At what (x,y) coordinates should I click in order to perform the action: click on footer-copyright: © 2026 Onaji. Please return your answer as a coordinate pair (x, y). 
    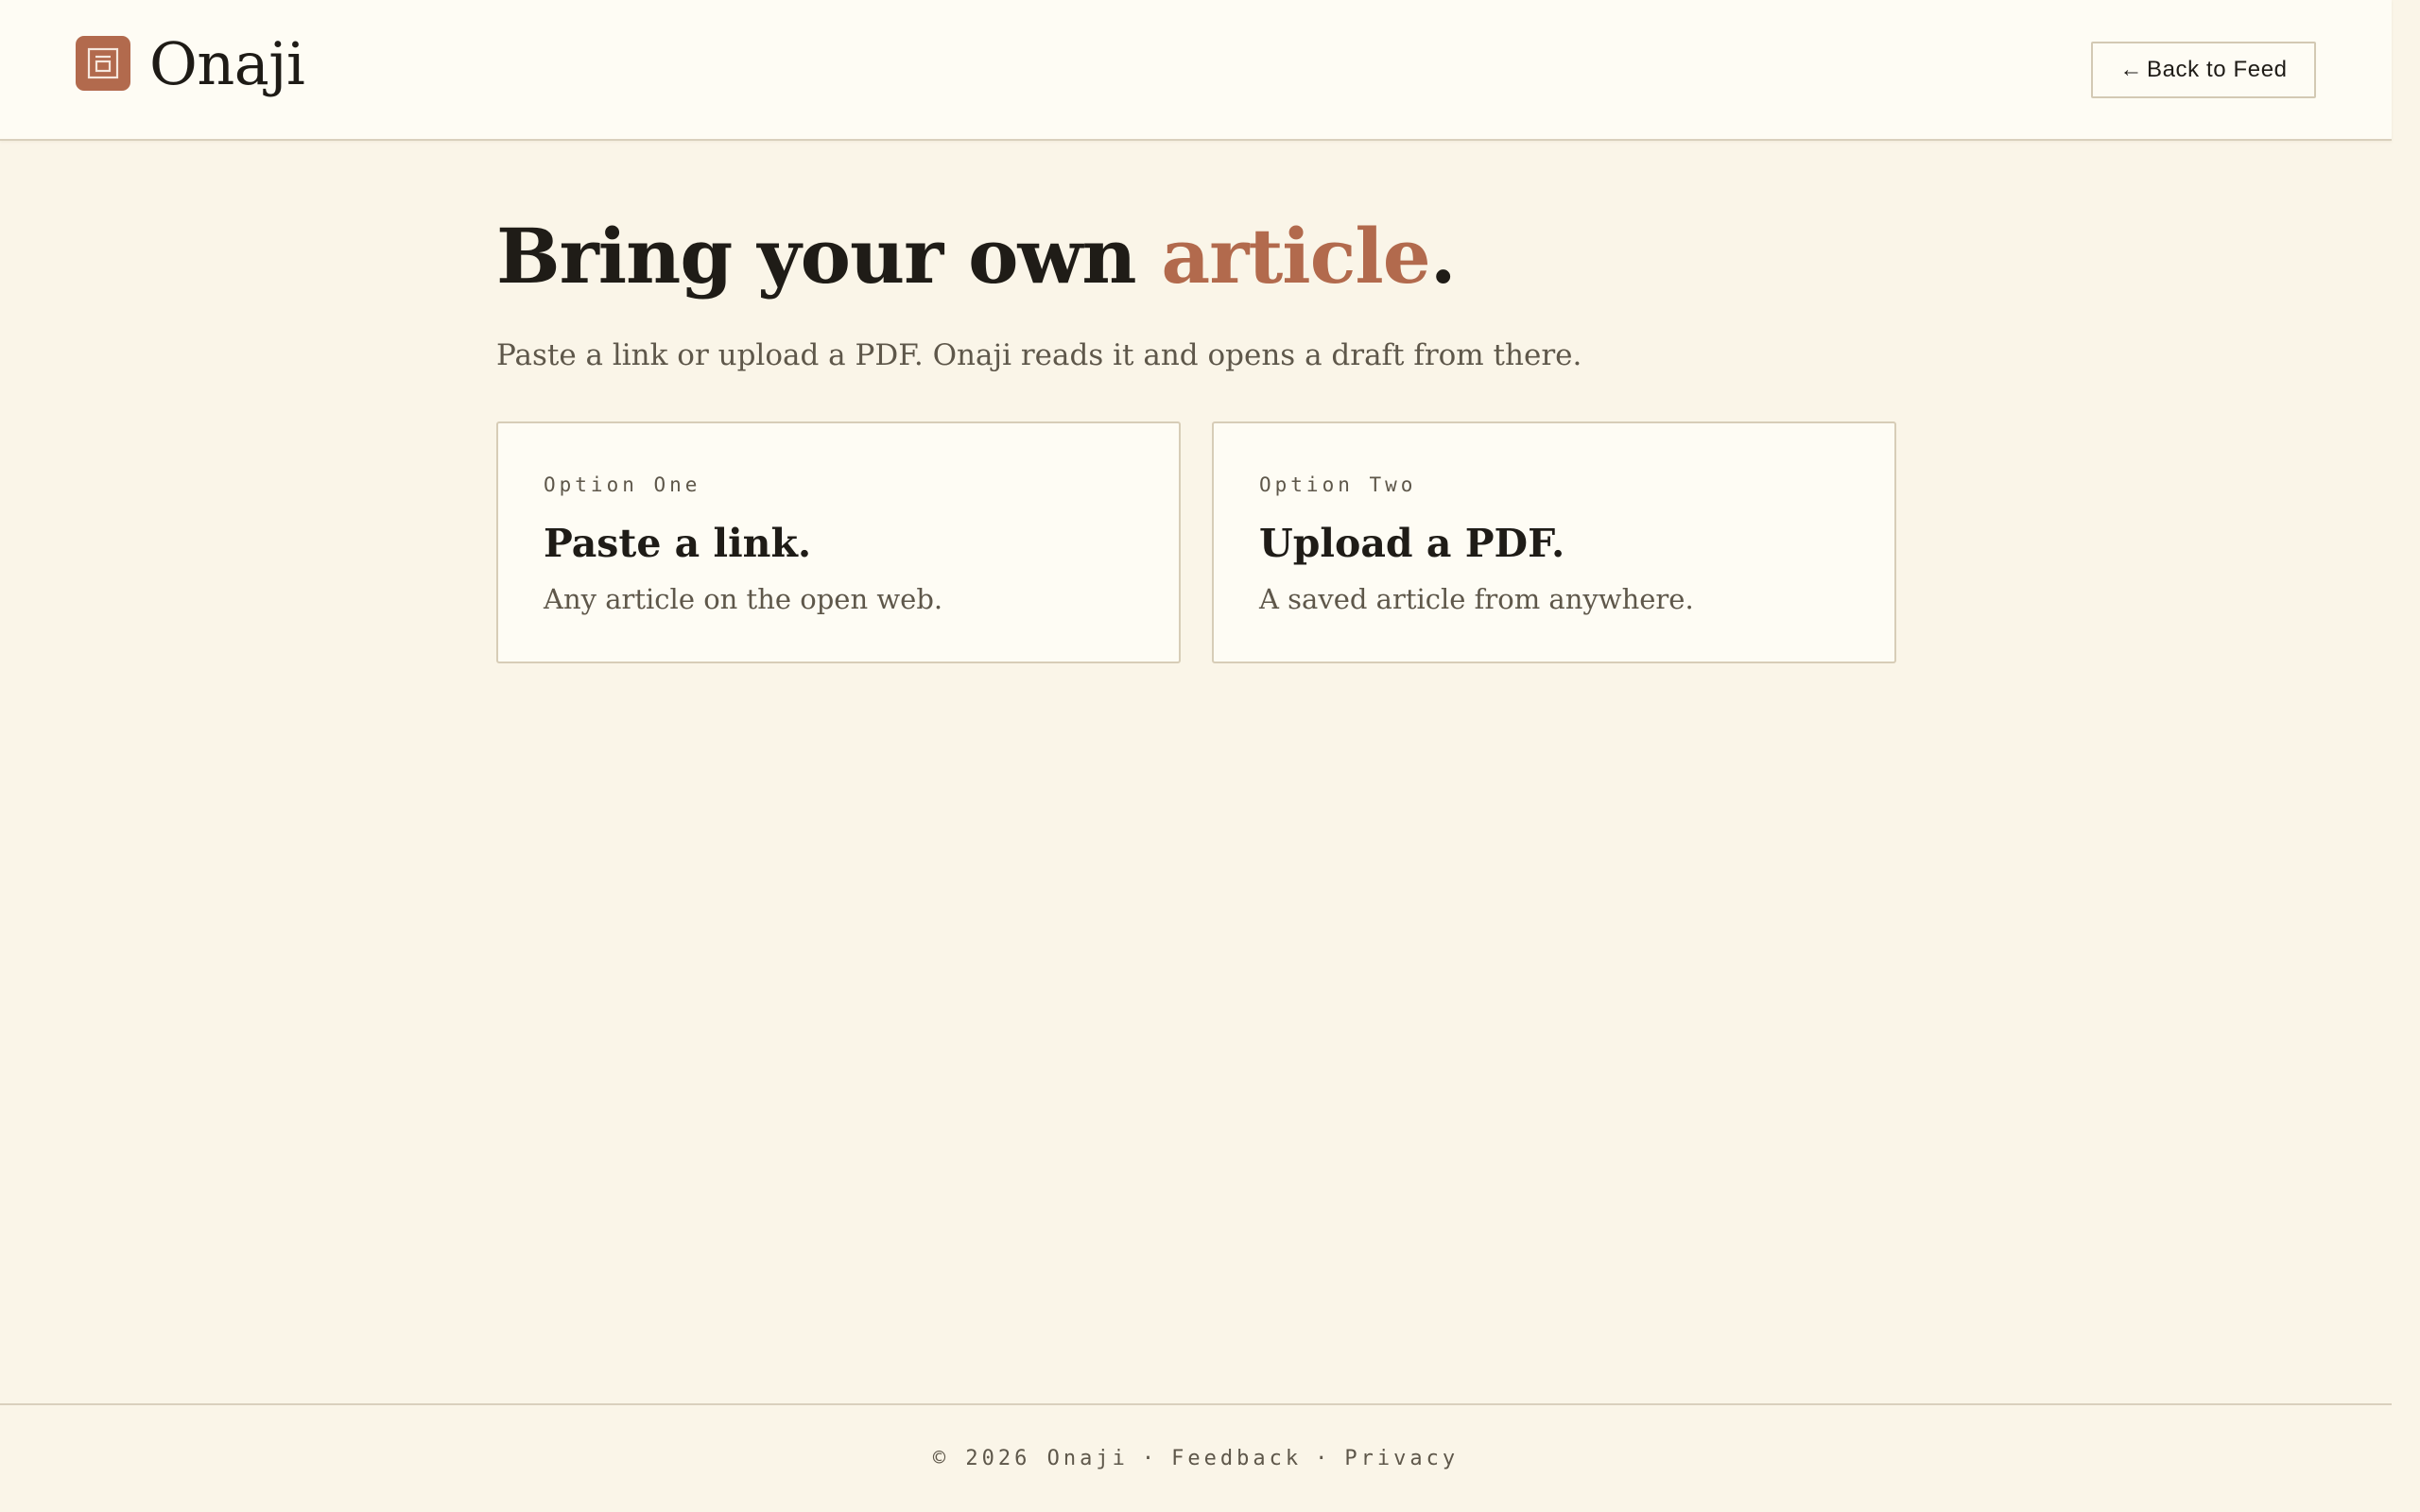
    Looking at the image, I should click on (1030, 1458).